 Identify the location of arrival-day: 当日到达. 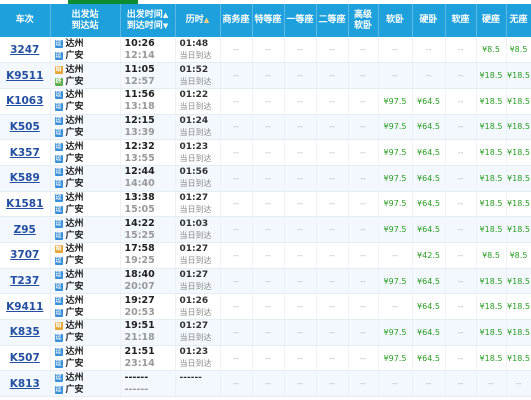
(195, 235).